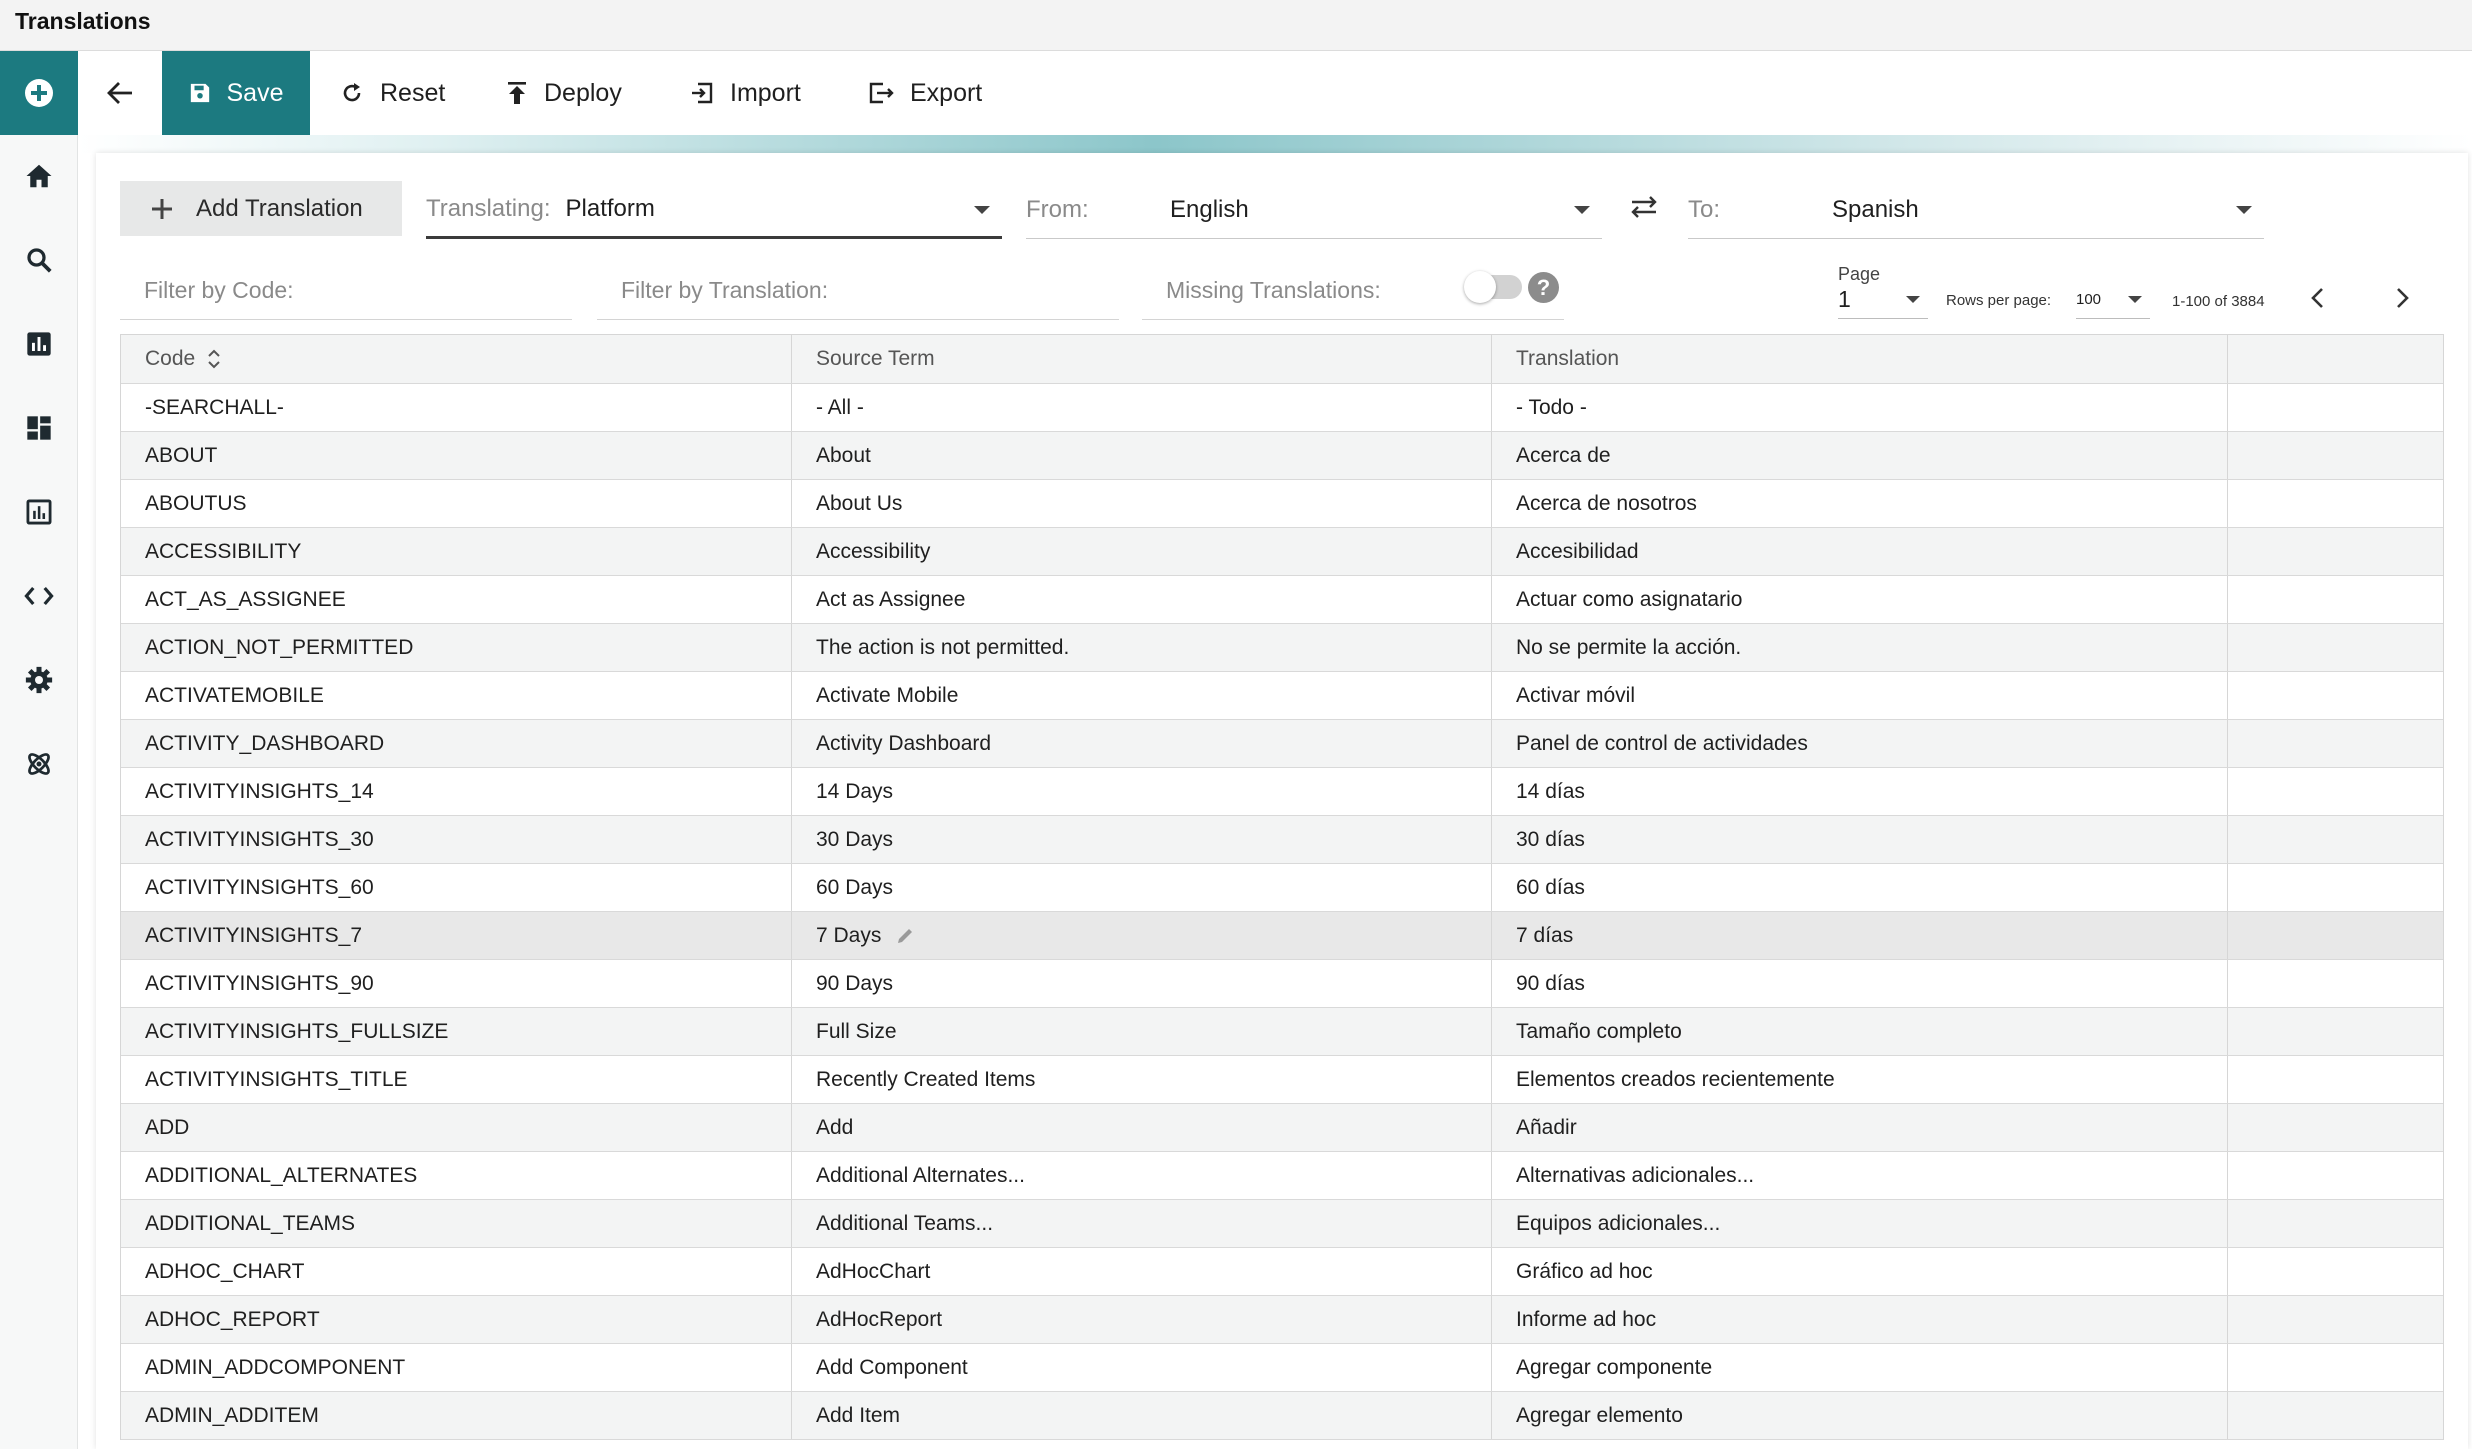  I want to click on column-header-translation: Translation, so click(1860, 359).